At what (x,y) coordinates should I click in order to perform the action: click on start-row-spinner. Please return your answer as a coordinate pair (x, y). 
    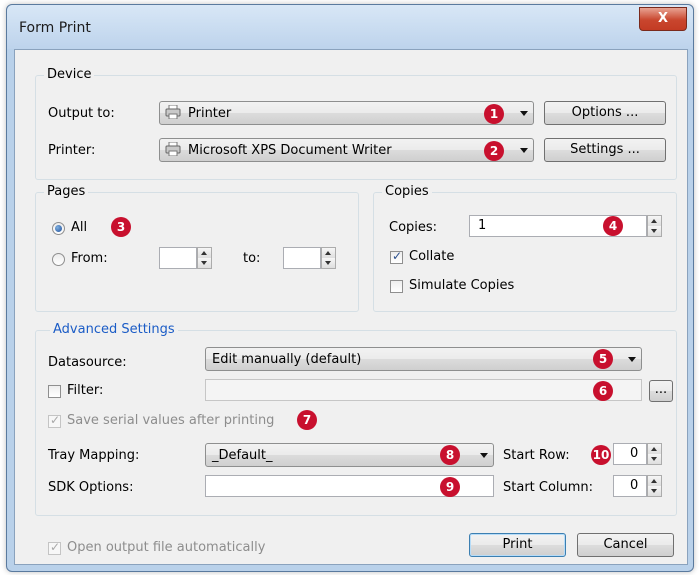
    Looking at the image, I should click on (654, 454).